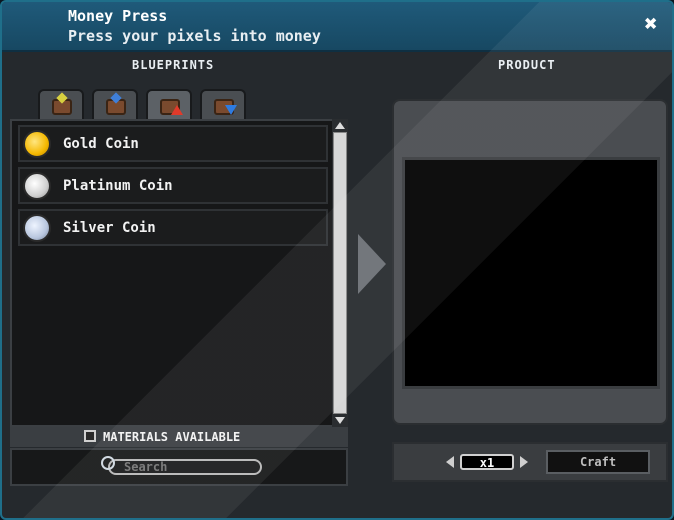 This screenshot has width=674, height=520. What do you see at coordinates (108, 463) in the screenshot?
I see `search-icon` at bounding box center [108, 463].